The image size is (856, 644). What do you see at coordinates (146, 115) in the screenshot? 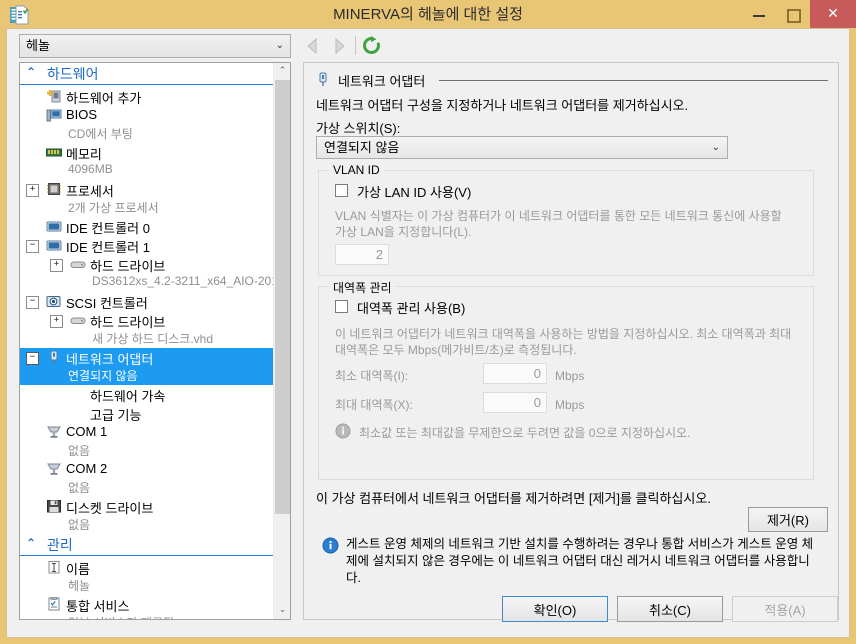
I see `tree-node: BIOS` at bounding box center [146, 115].